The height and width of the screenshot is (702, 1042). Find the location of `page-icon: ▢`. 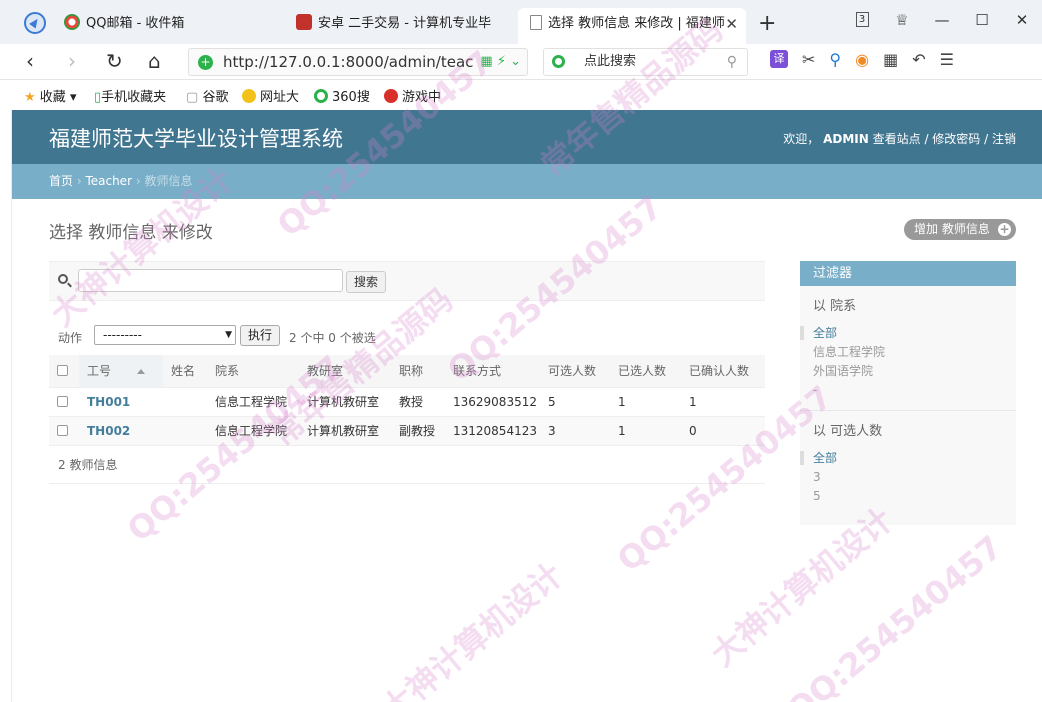

page-icon: ▢ is located at coordinates (192, 97).